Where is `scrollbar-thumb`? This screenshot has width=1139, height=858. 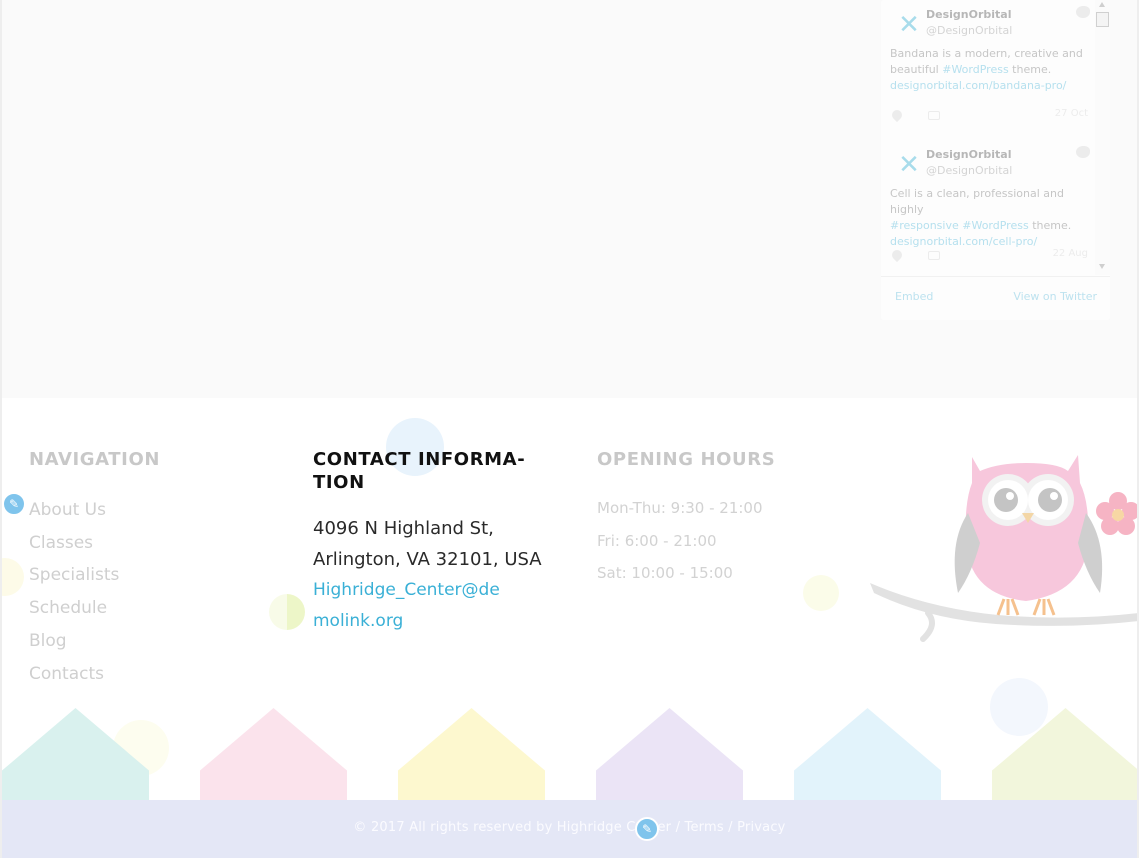
scrollbar-thumb is located at coordinates (1102, 19).